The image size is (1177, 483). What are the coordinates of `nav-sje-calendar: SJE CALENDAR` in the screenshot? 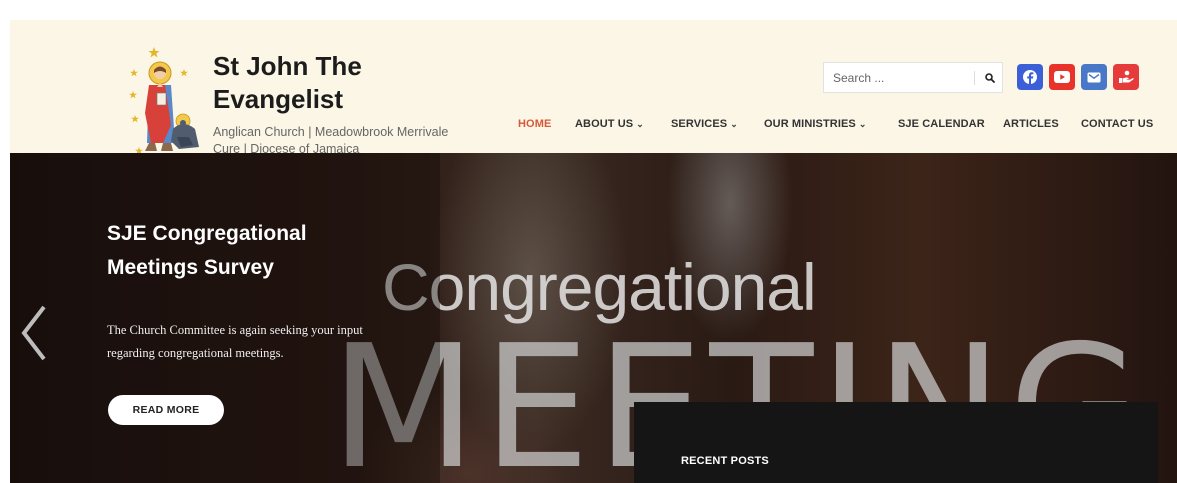 It's located at (941, 124).